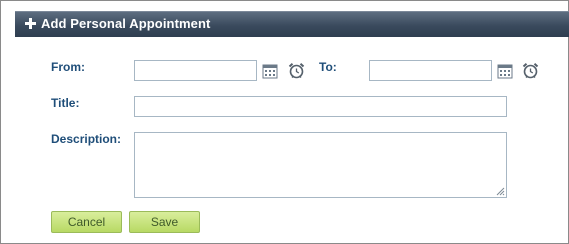  Describe the element at coordinates (86, 222) in the screenshot. I see `cancel-button: Cancel` at that location.